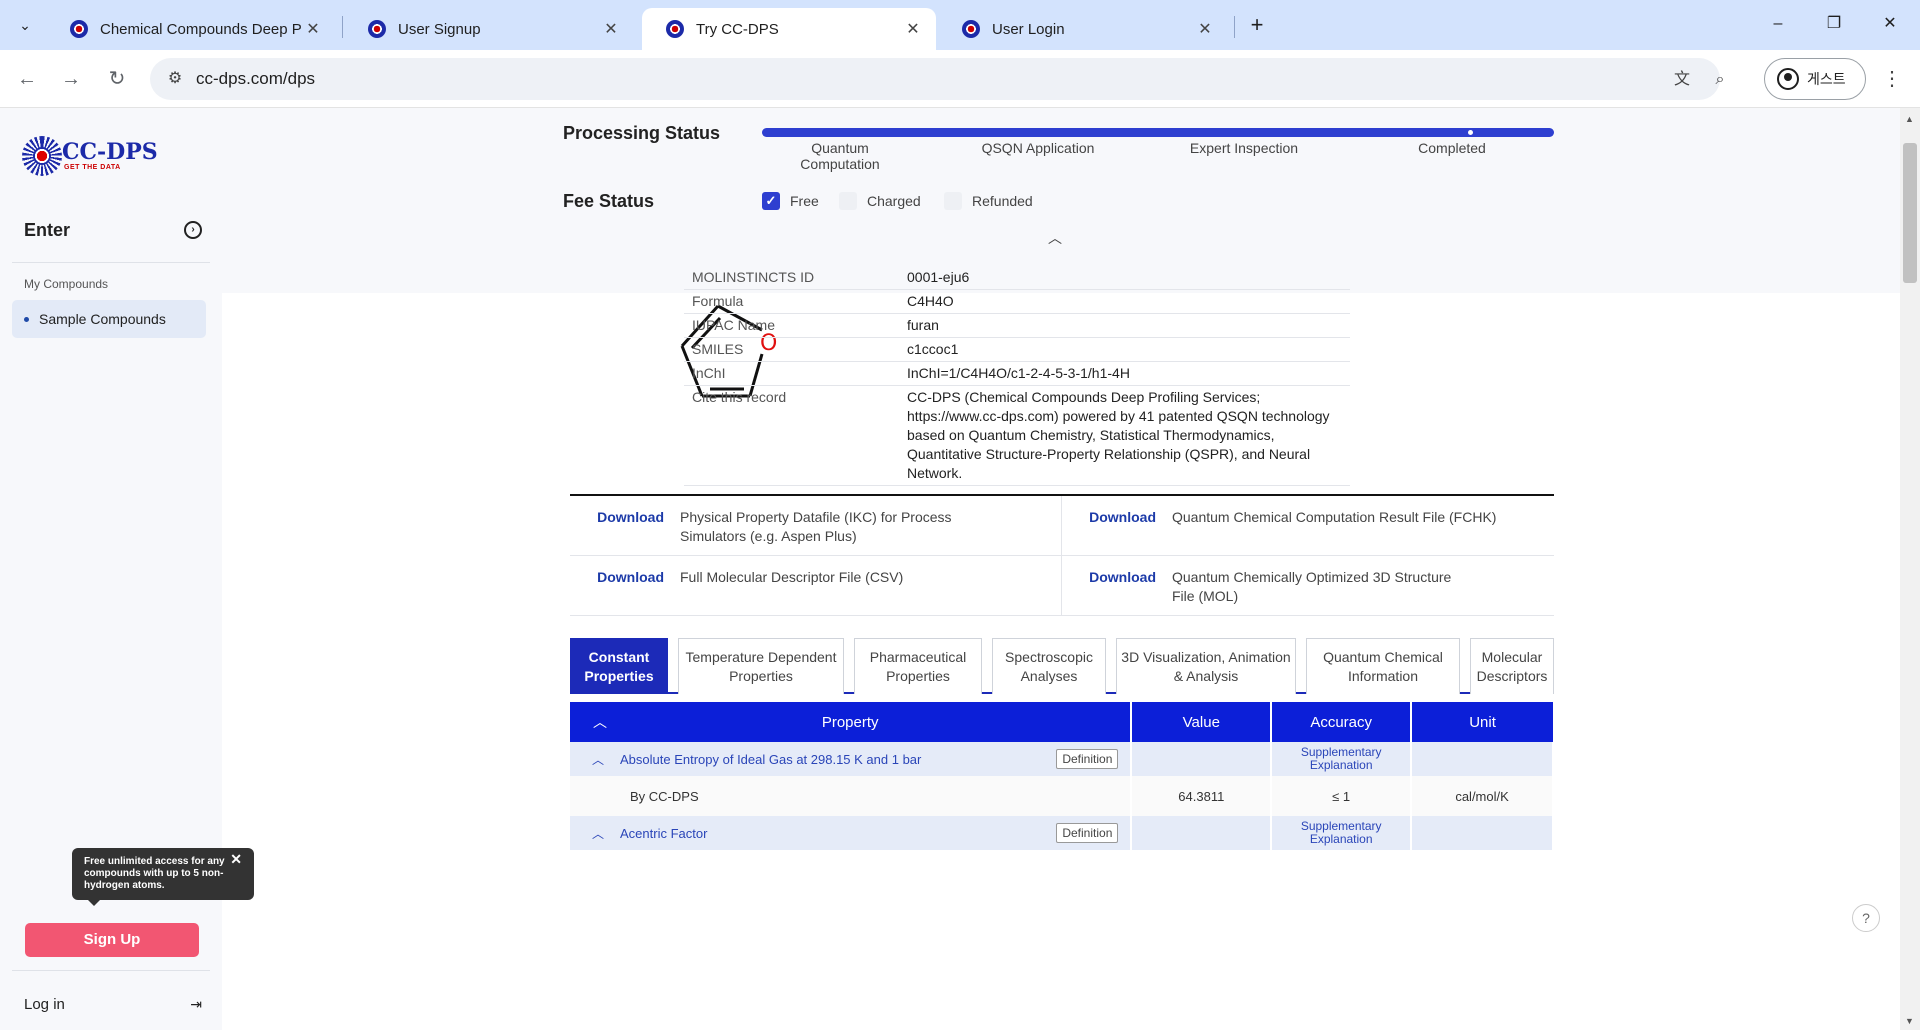  I want to click on enter-label: Enter, so click(47, 229).